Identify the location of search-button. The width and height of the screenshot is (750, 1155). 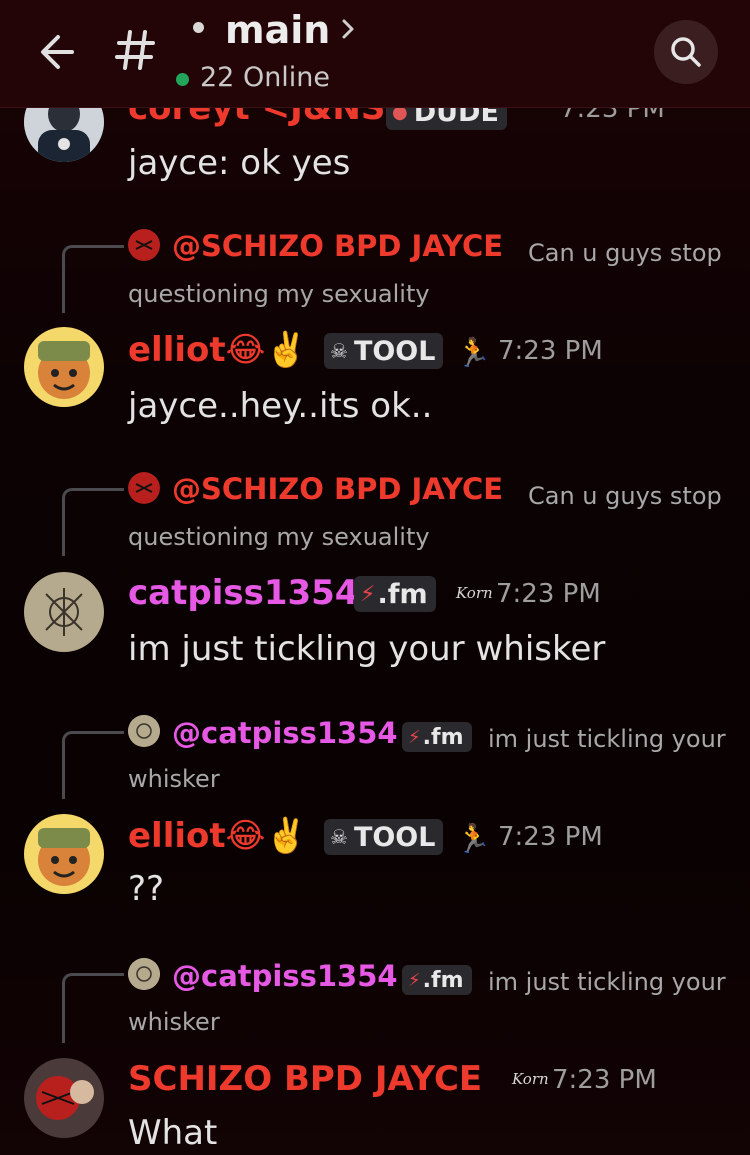
(686, 52).